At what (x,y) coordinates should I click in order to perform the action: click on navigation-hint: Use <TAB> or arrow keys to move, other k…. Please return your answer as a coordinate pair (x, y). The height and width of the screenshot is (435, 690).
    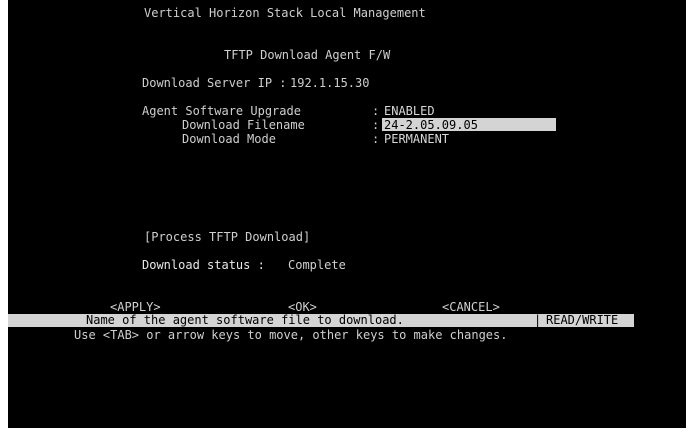
    Looking at the image, I should click on (291, 335).